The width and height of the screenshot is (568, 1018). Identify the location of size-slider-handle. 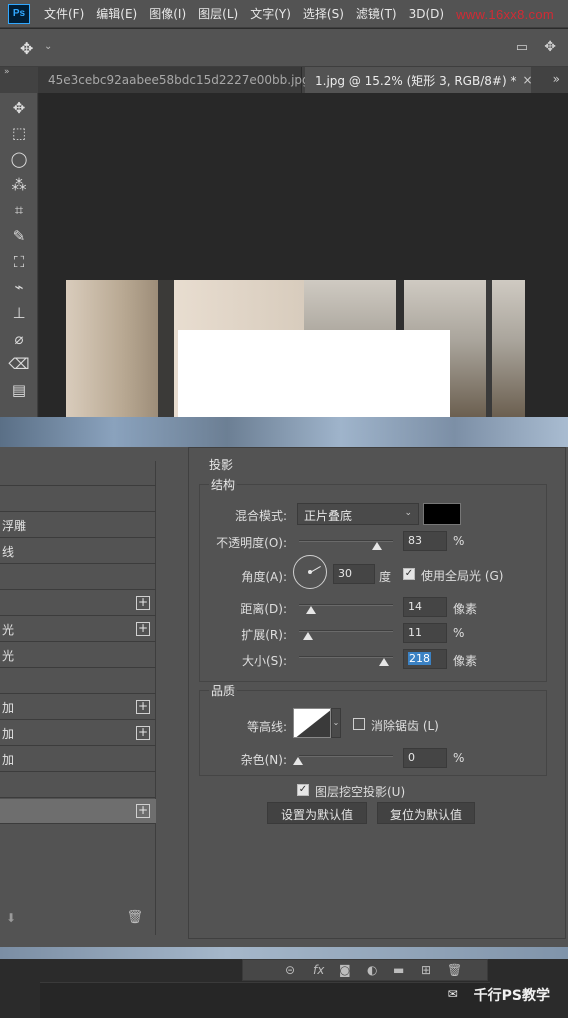
(384, 662).